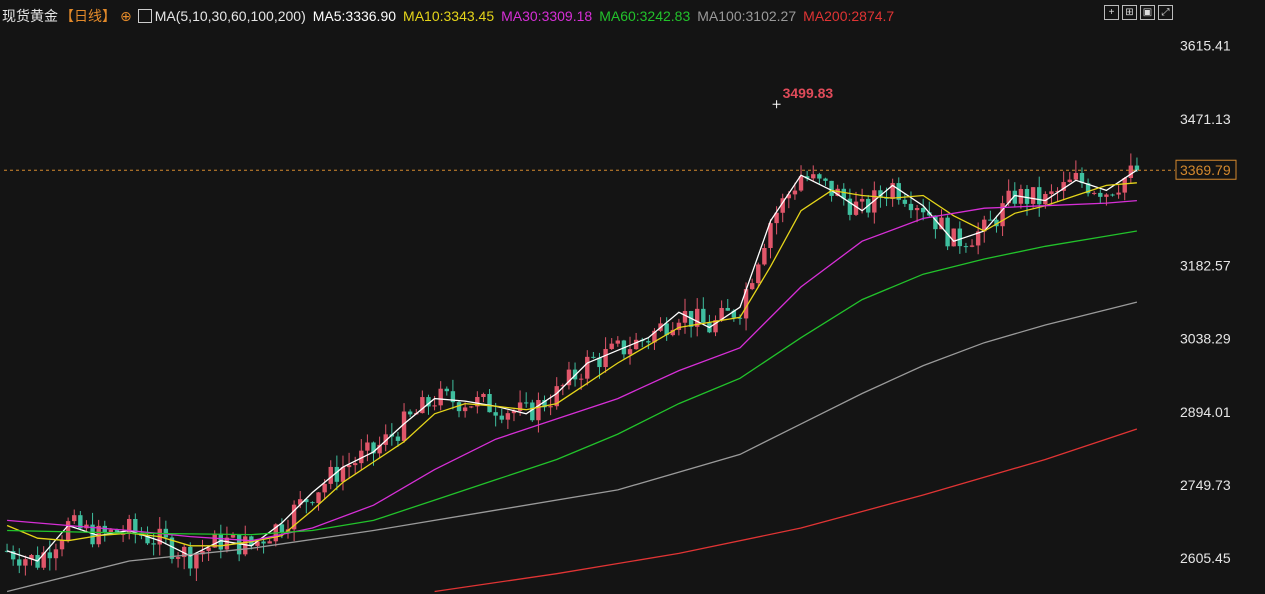 This screenshot has width=1265, height=594. What do you see at coordinates (1205, 485) in the screenshot?
I see `y-tick-label: 2749.73` at bounding box center [1205, 485].